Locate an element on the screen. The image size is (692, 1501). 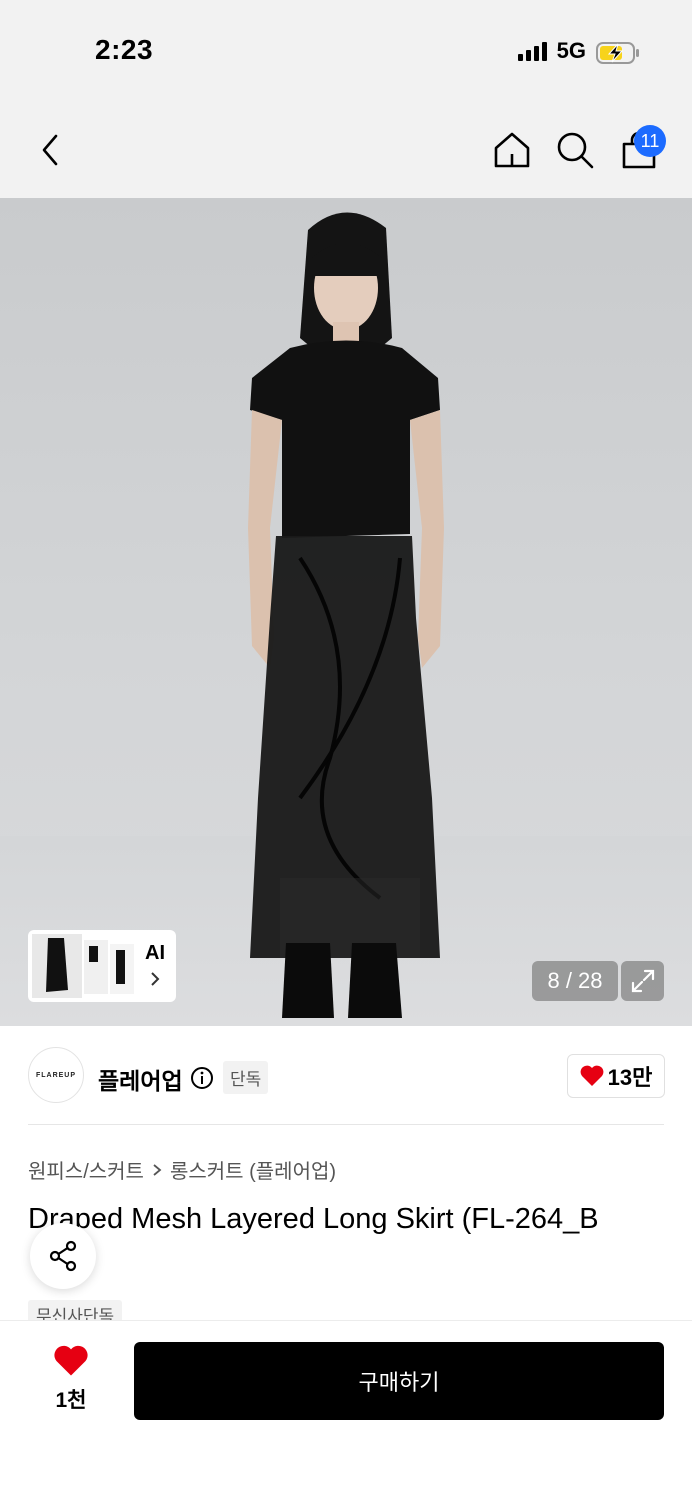
search-button is located at coordinates (575, 150).